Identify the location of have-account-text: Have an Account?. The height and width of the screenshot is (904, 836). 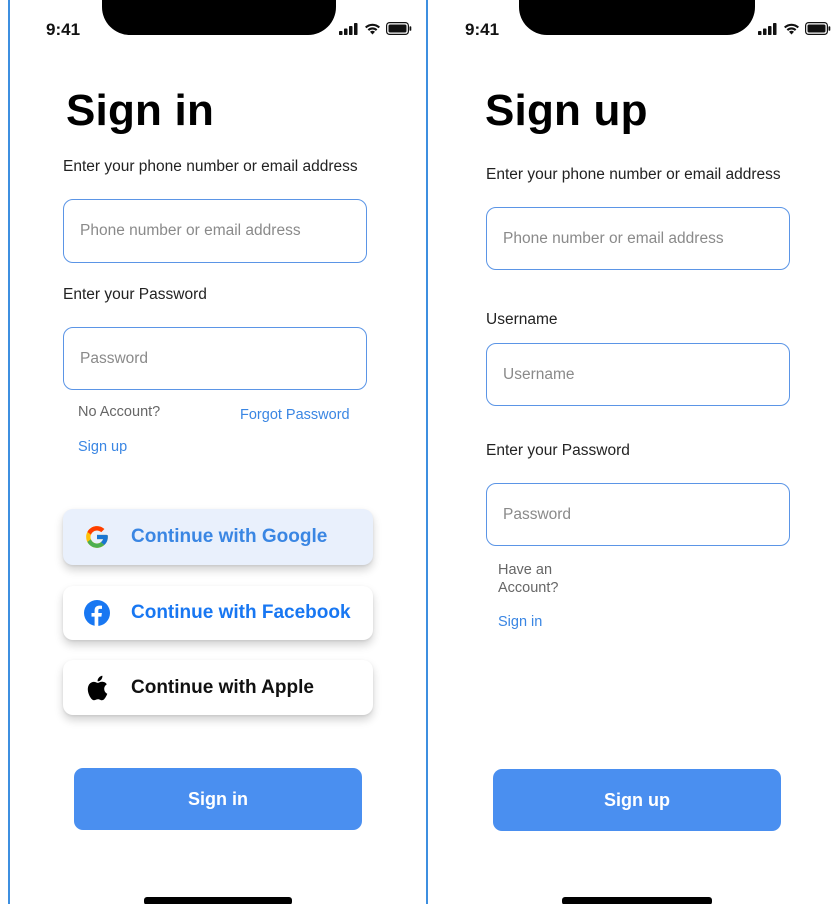
(528, 579).